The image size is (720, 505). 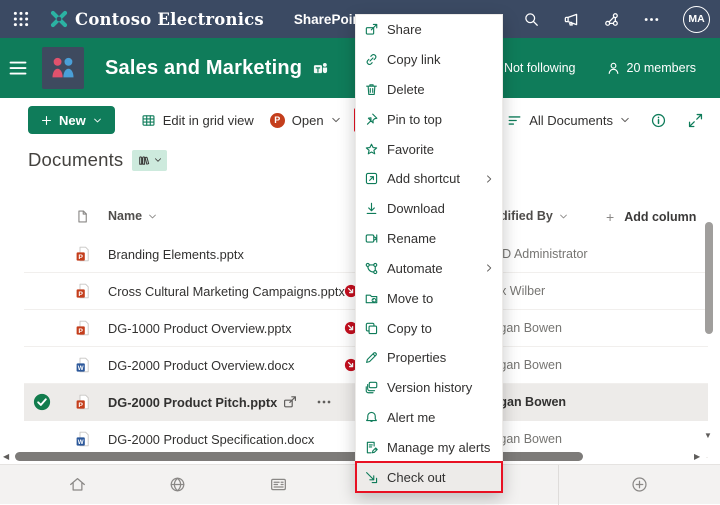 I want to click on menu-item-label: Properties, so click(x=417, y=358).